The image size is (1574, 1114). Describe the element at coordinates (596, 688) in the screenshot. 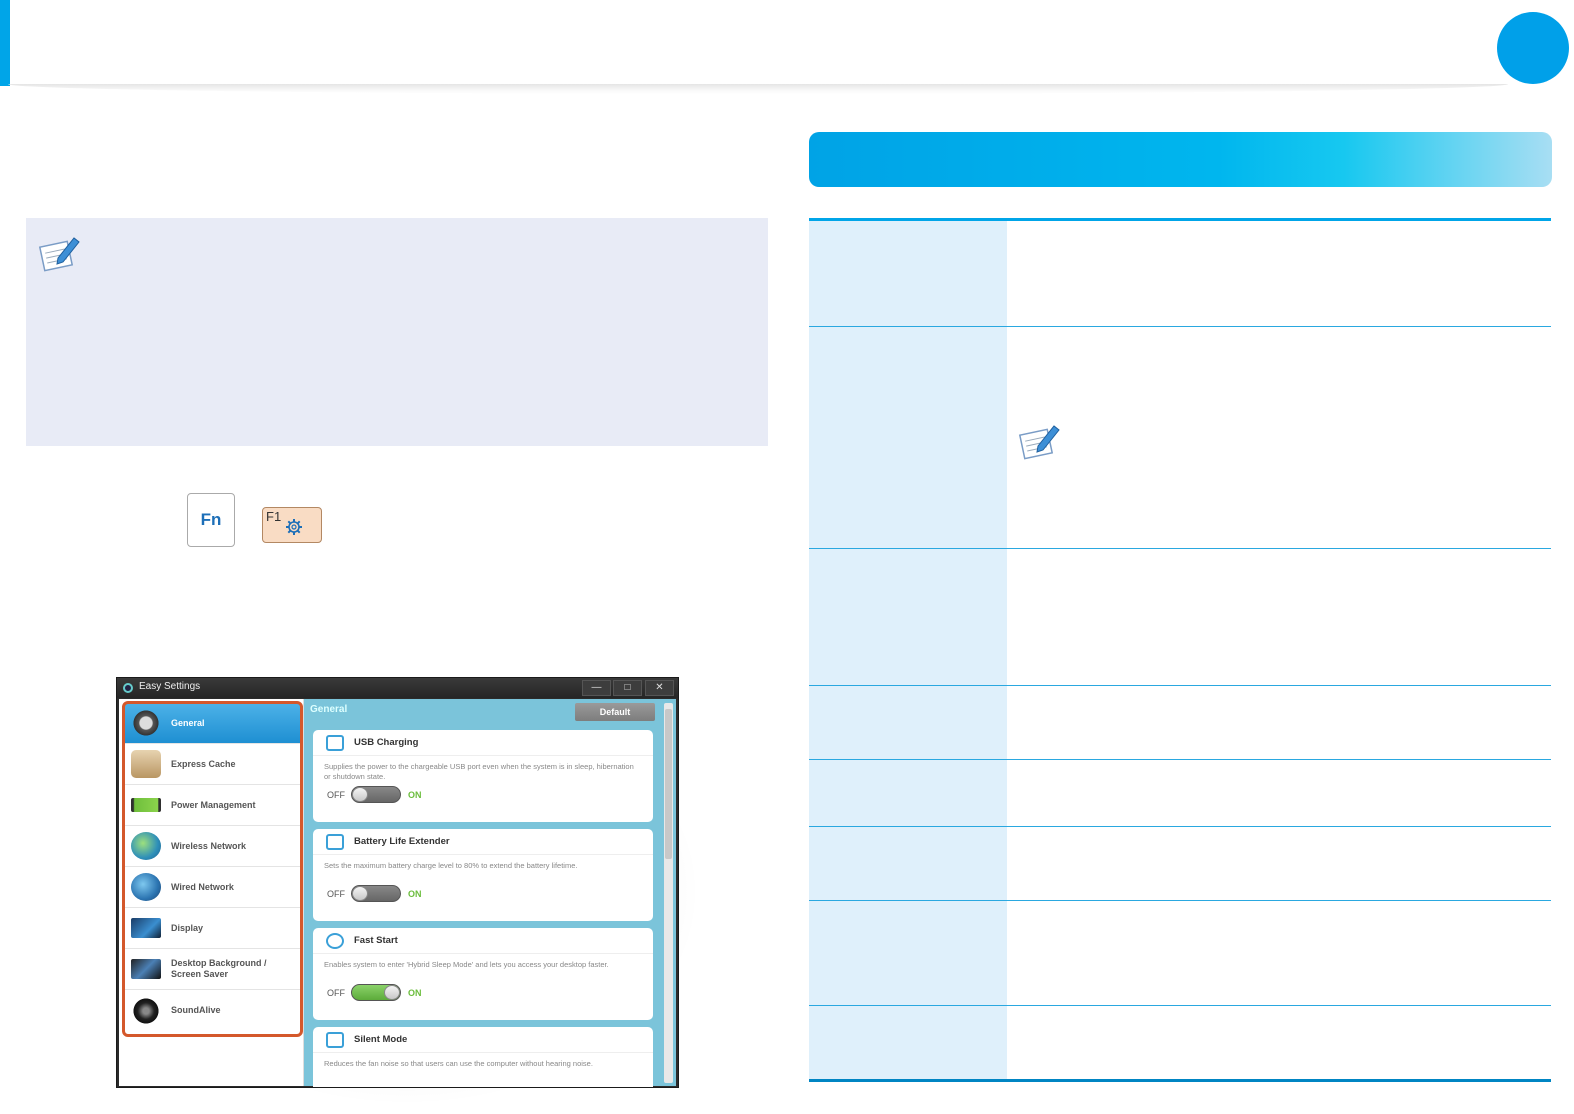

I see `minimize-button: —` at that location.